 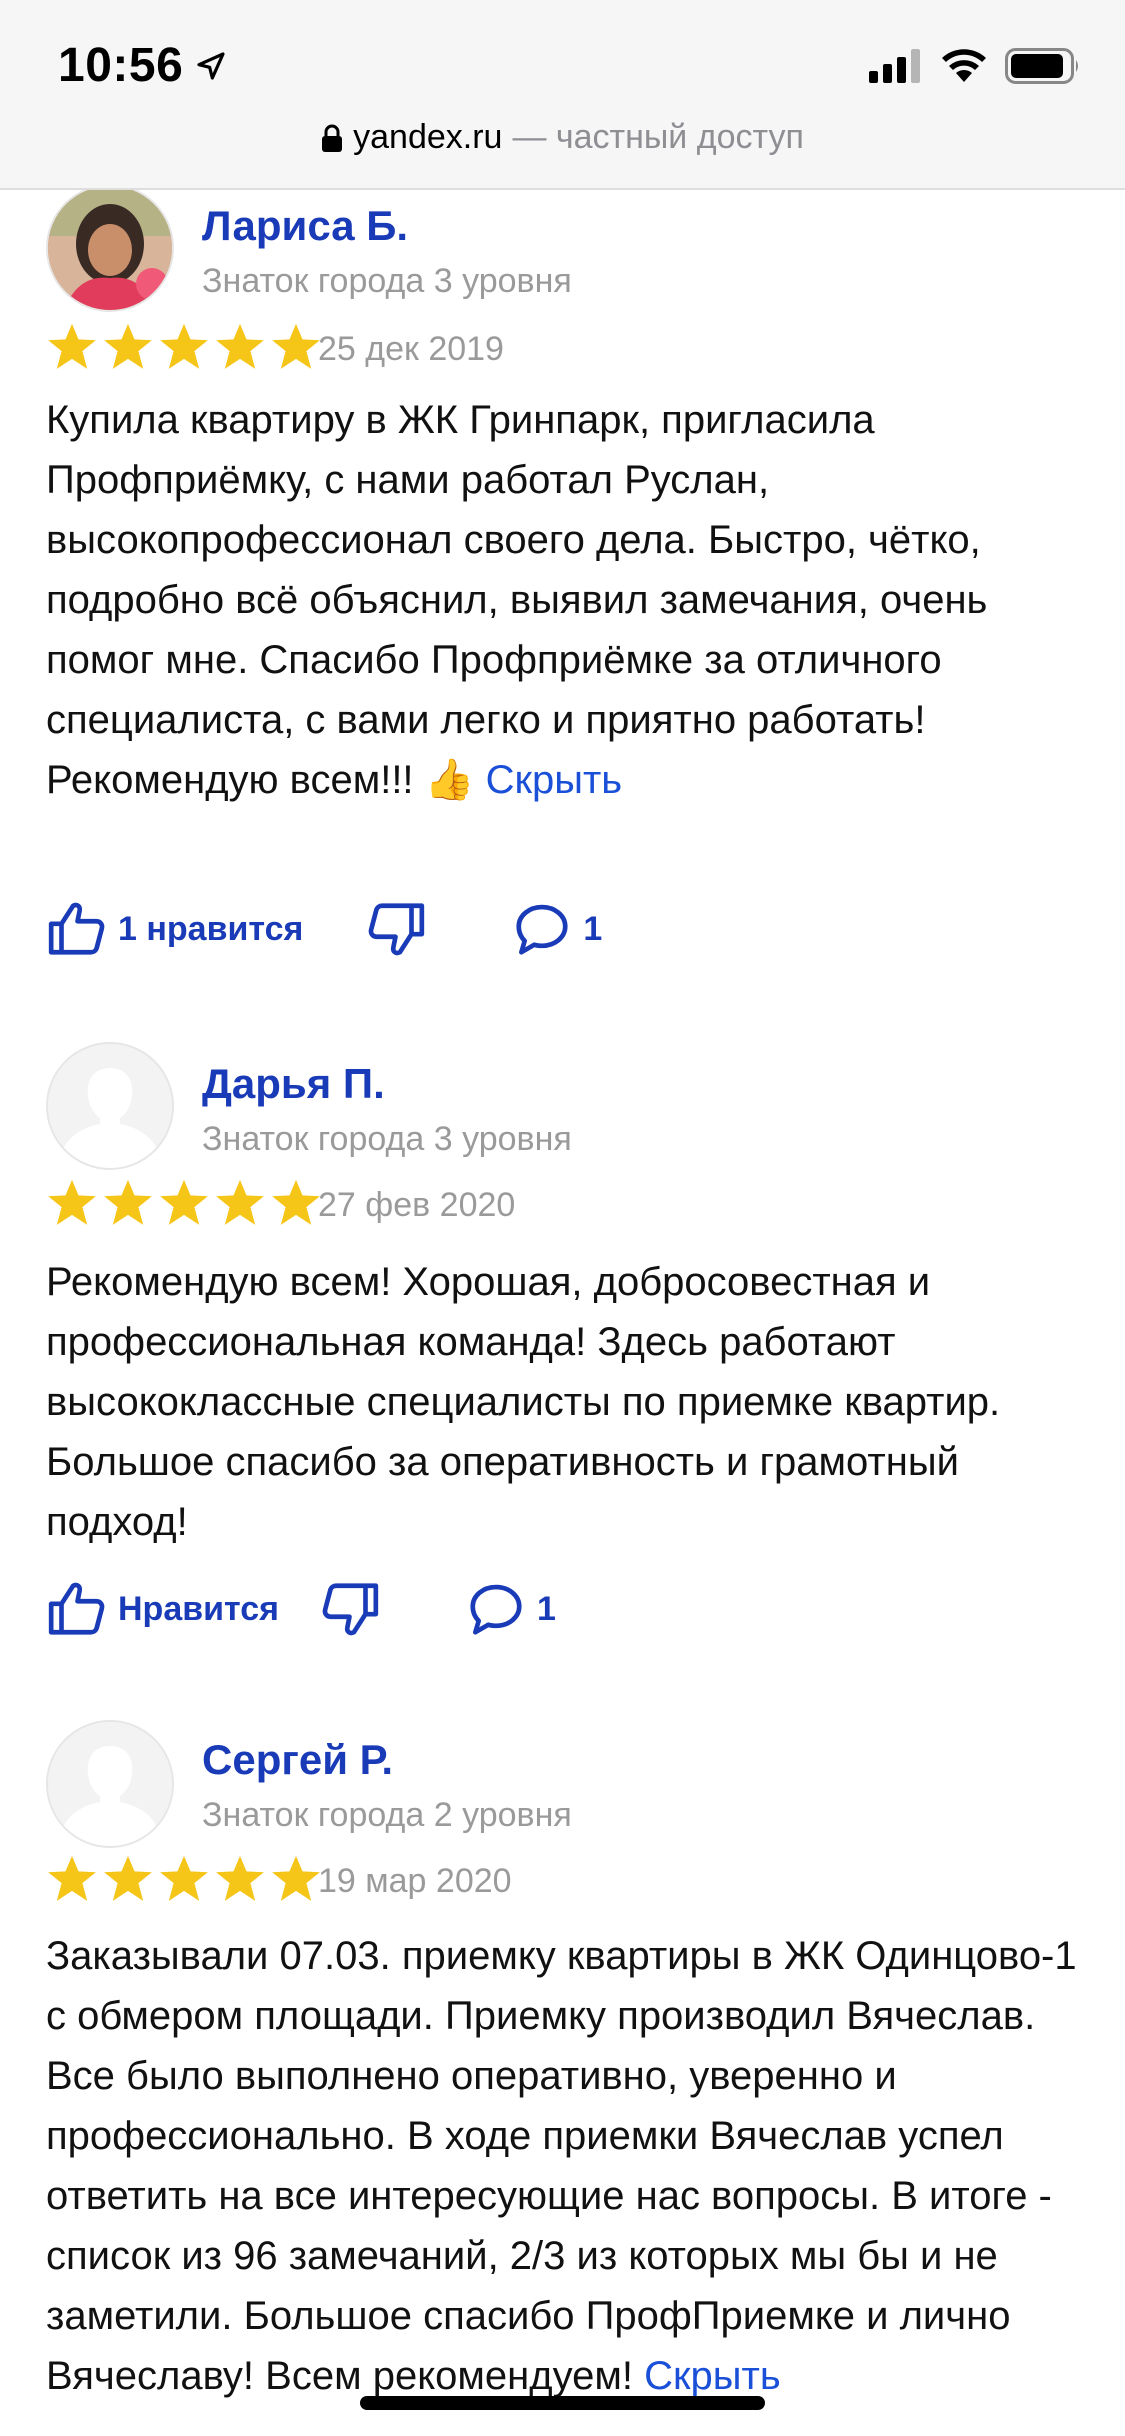 I want to click on url-bar: yandex.ru — частный доступ, so click(x=562, y=137).